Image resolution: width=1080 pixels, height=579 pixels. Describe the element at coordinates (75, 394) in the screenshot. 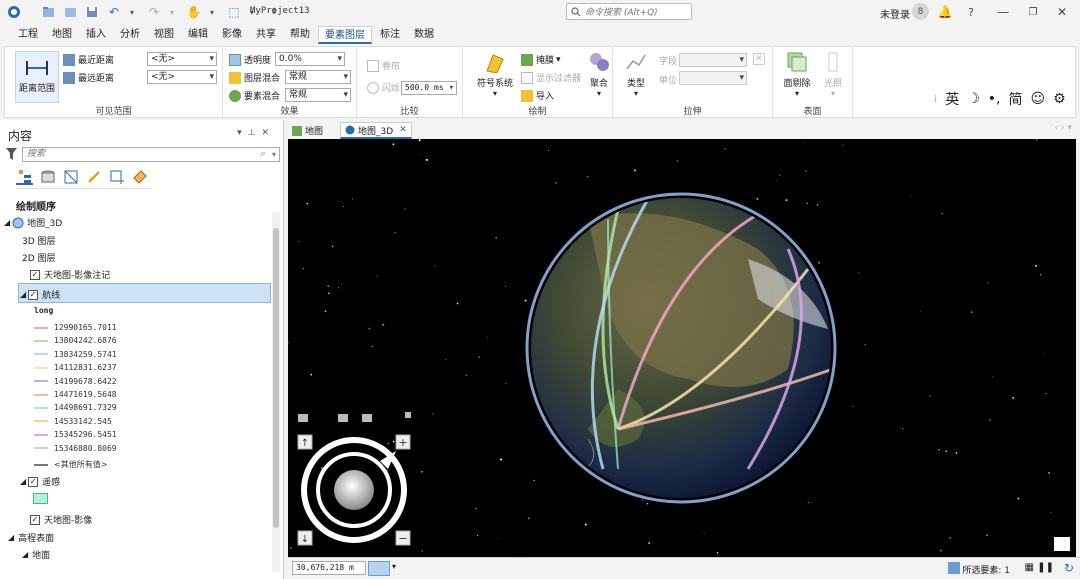

I see `legend-item: 14471619.5648` at that location.